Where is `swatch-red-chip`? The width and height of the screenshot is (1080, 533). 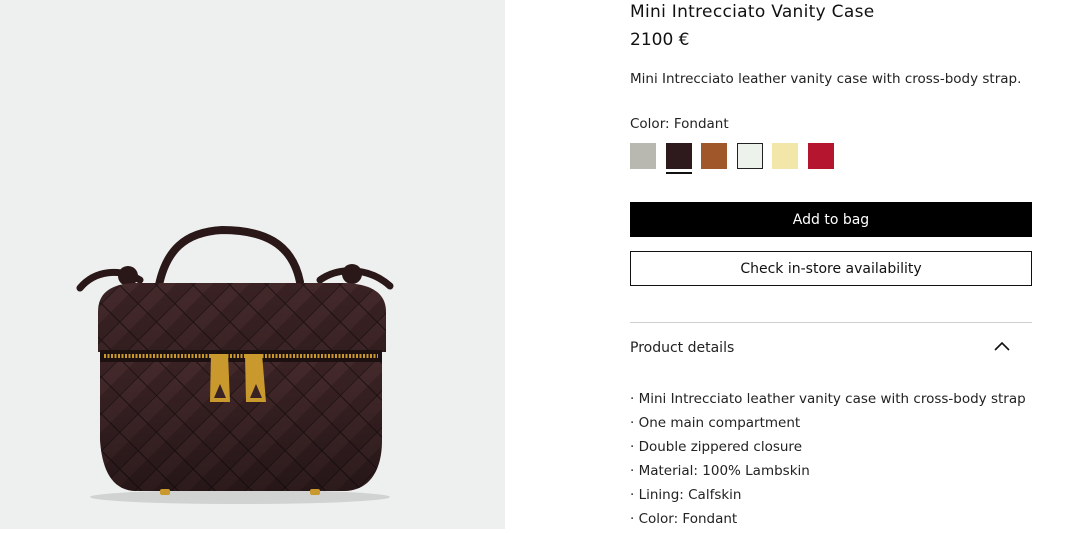
swatch-red-chip is located at coordinates (820, 156).